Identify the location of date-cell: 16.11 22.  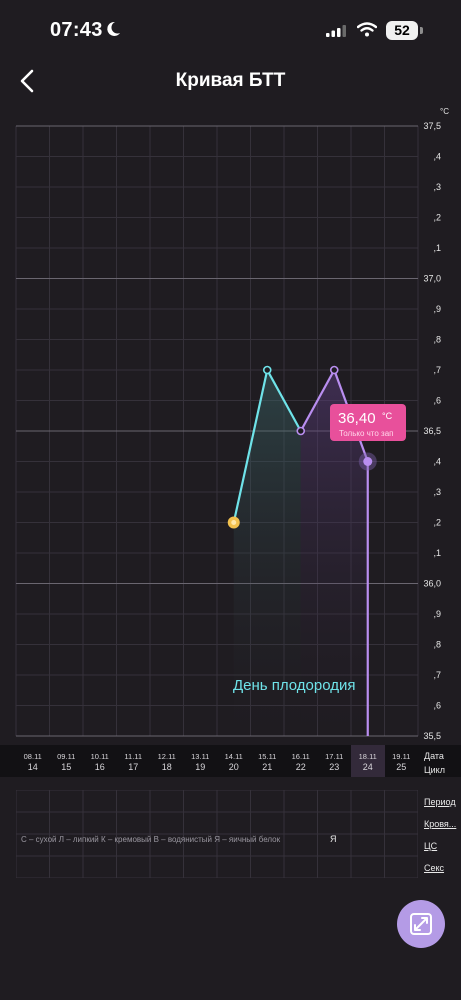
(301, 761).